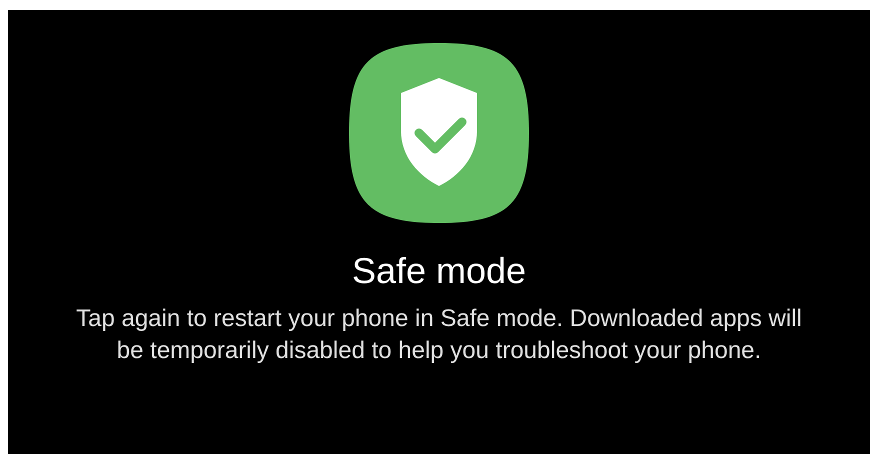  I want to click on dialog-message: Tap again to restart your phone in Safe mode. Downloaded apps will be temporarily disabled to help you troubleshoot your phone., so click(439, 335).